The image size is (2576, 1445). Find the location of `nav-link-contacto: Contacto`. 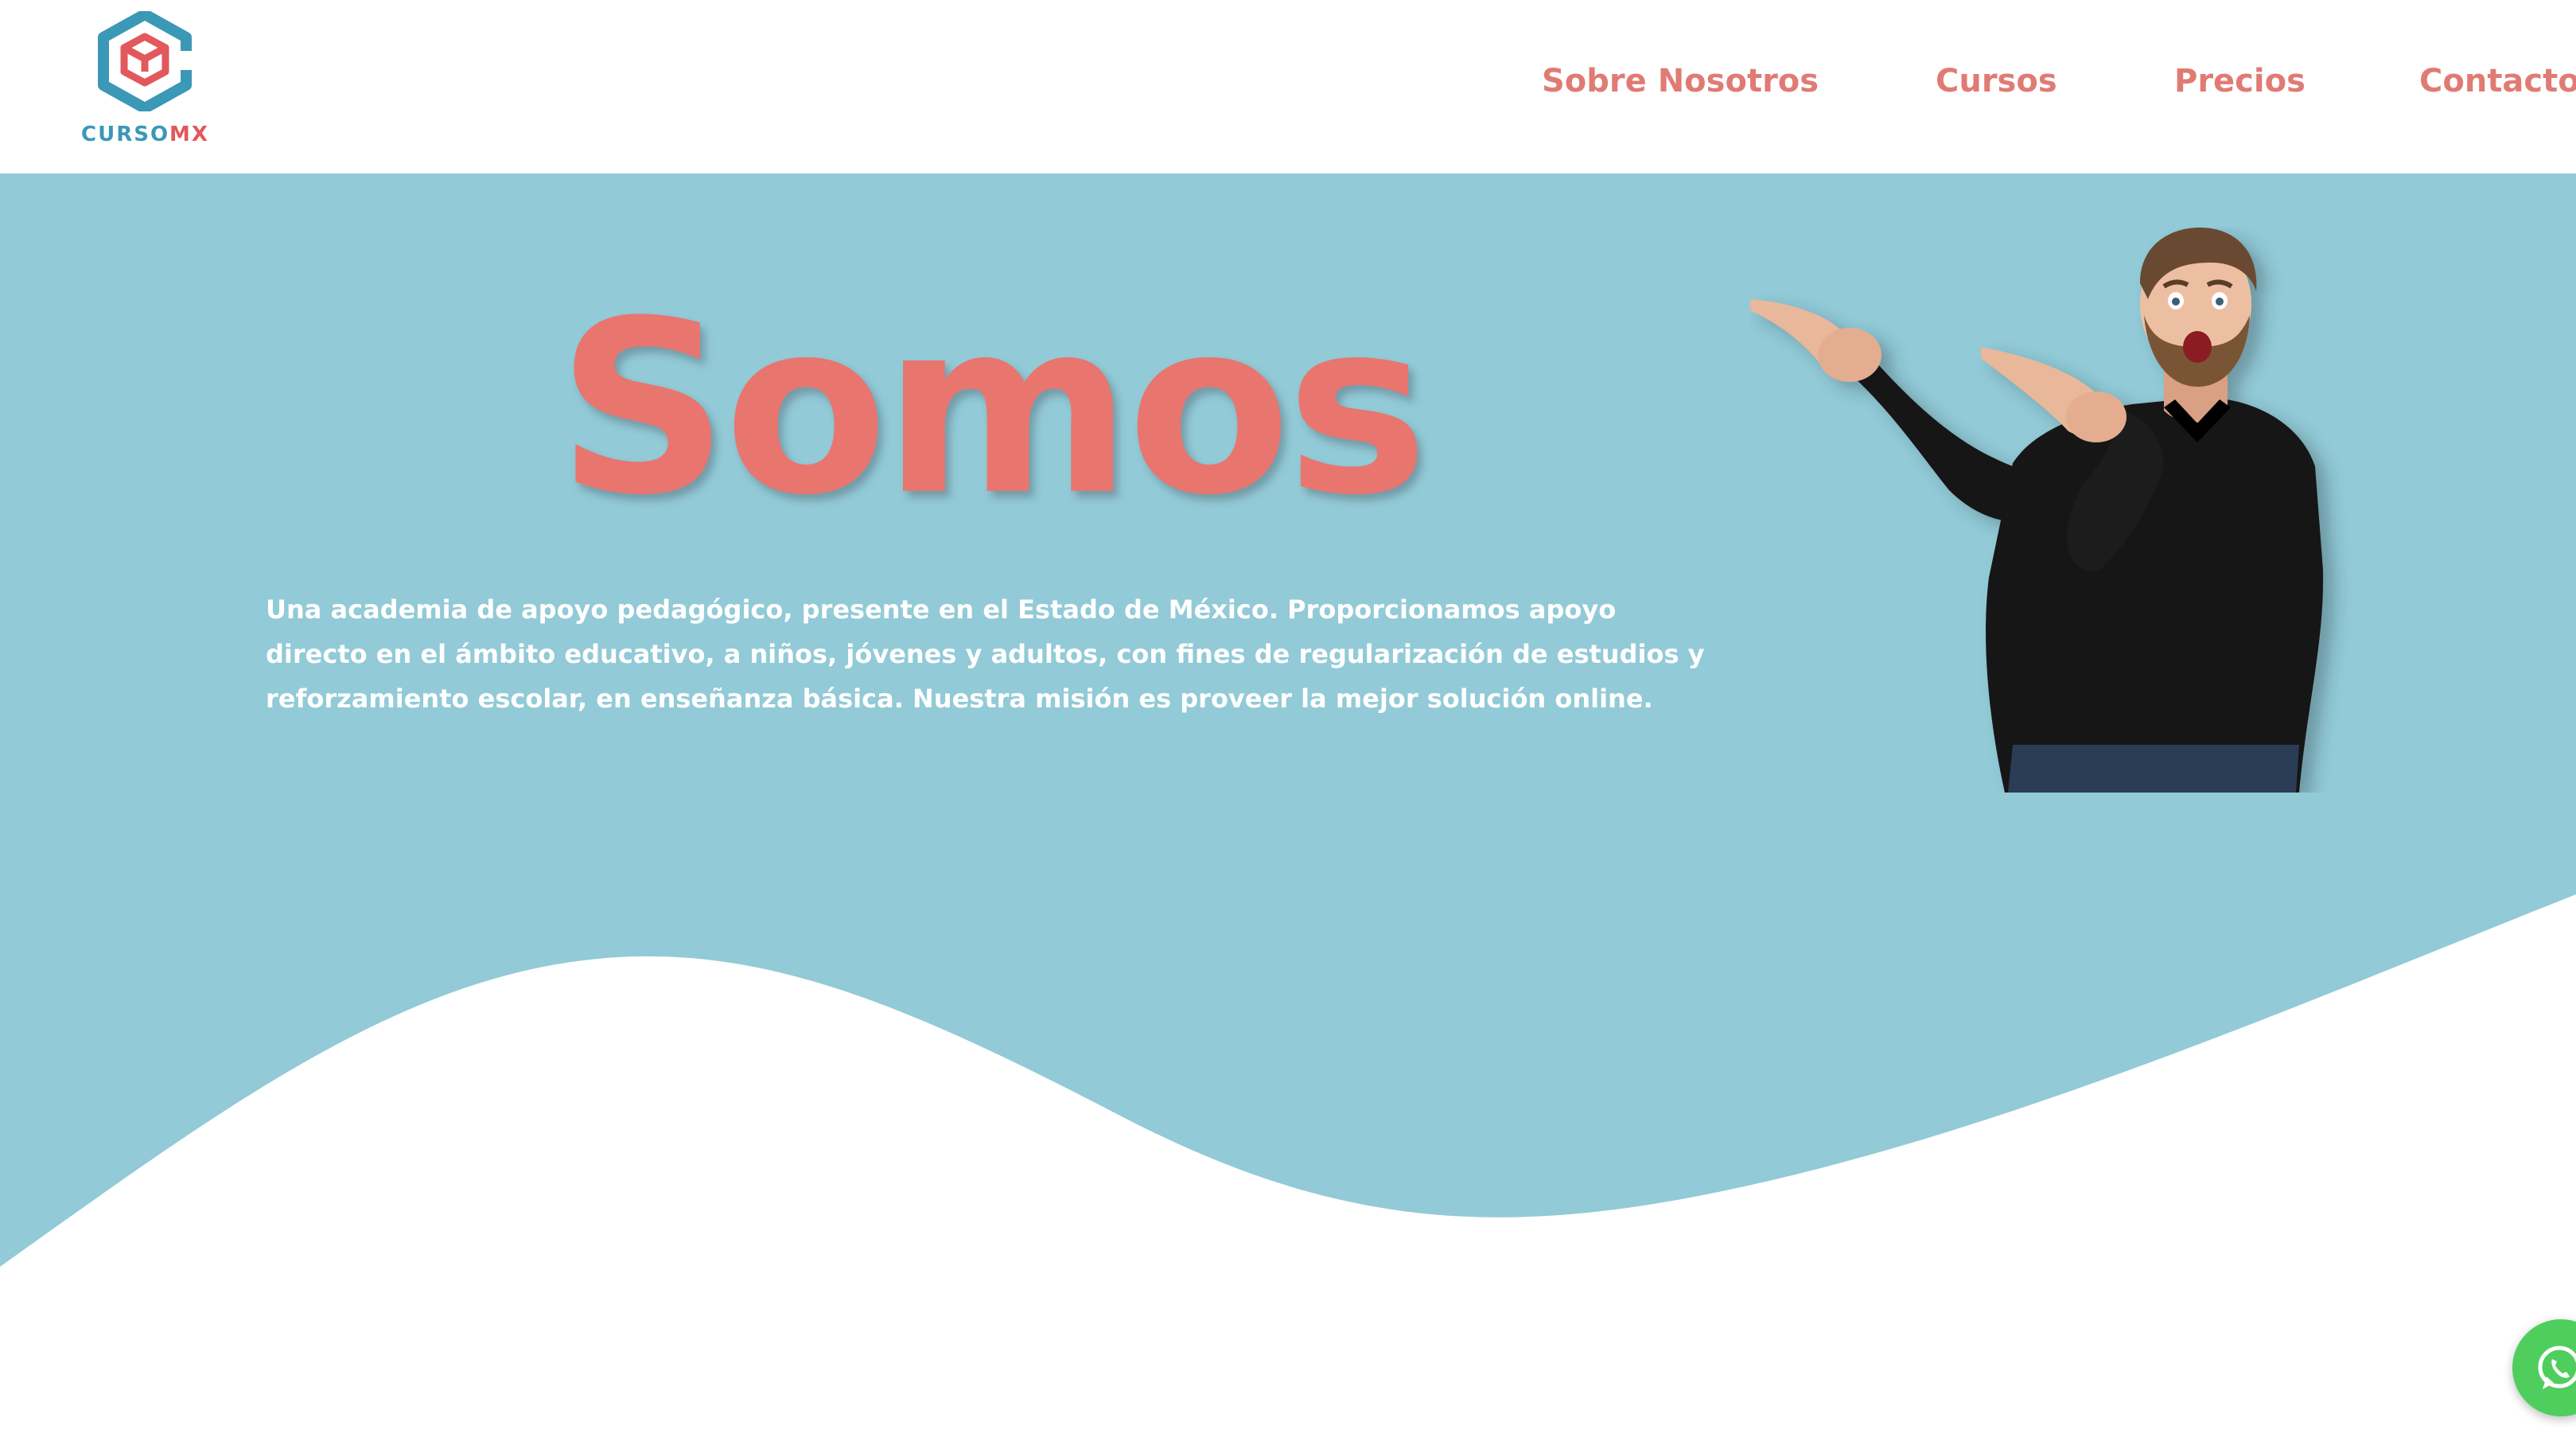

nav-link-contacto: Contacto is located at coordinates (2498, 81).